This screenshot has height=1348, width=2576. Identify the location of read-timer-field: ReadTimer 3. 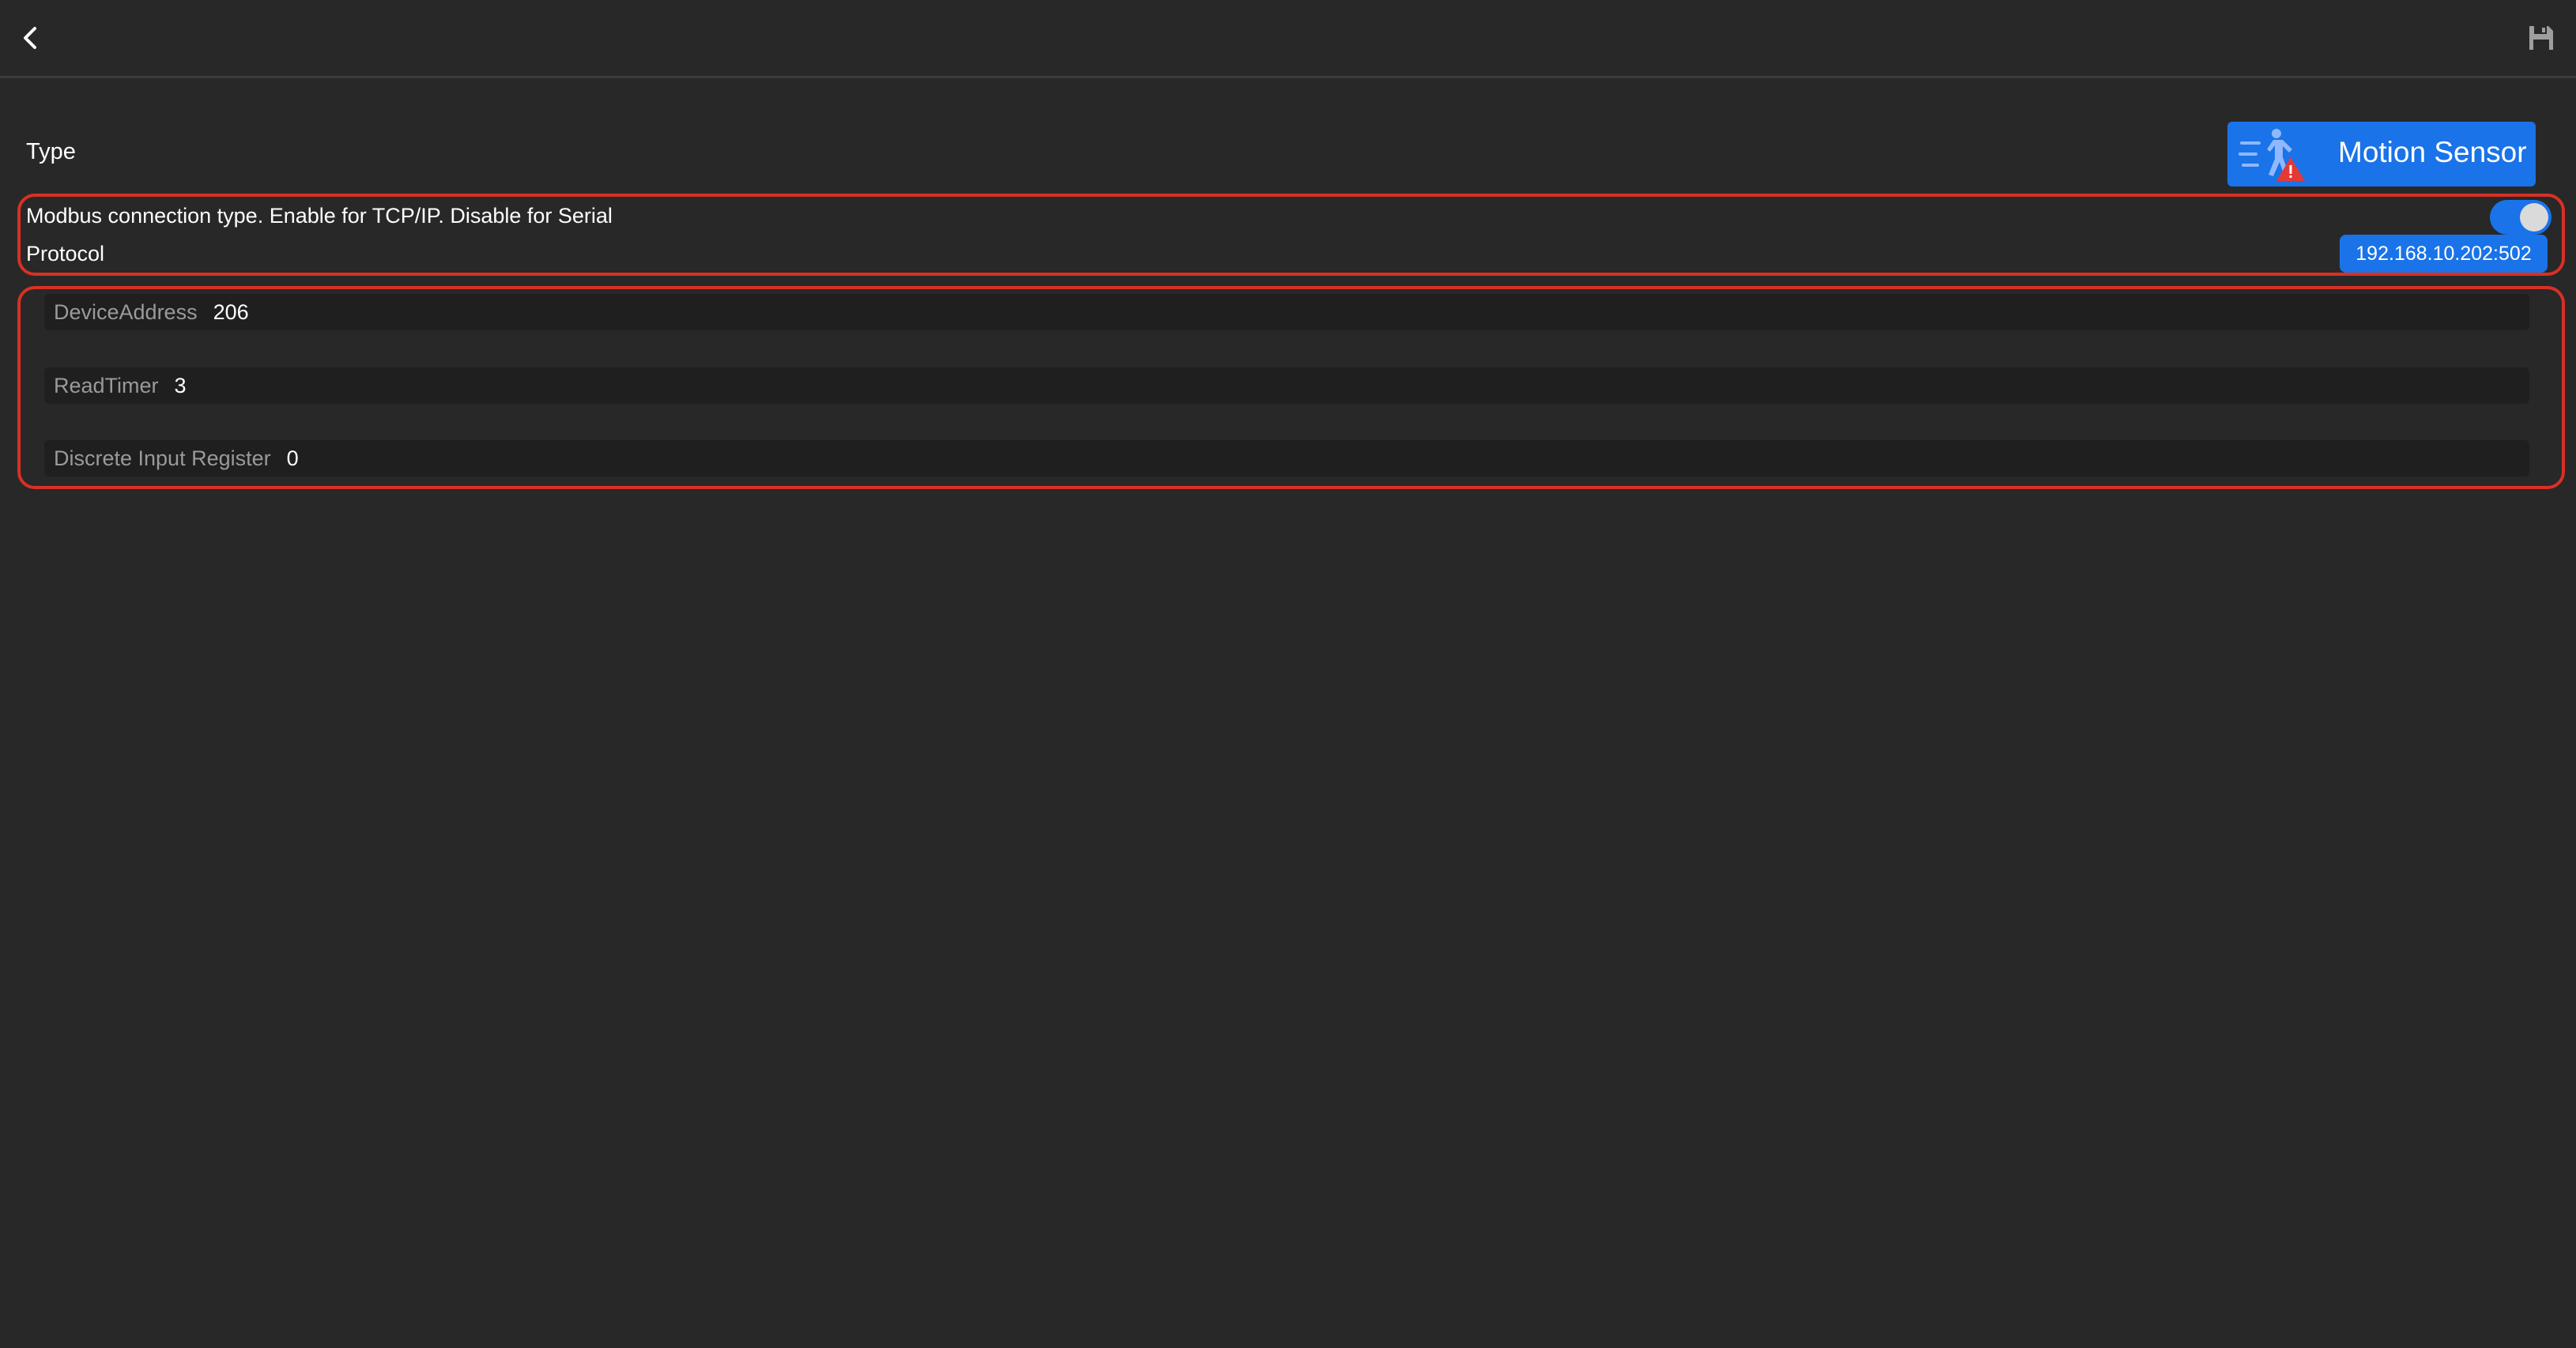
(1286, 385).